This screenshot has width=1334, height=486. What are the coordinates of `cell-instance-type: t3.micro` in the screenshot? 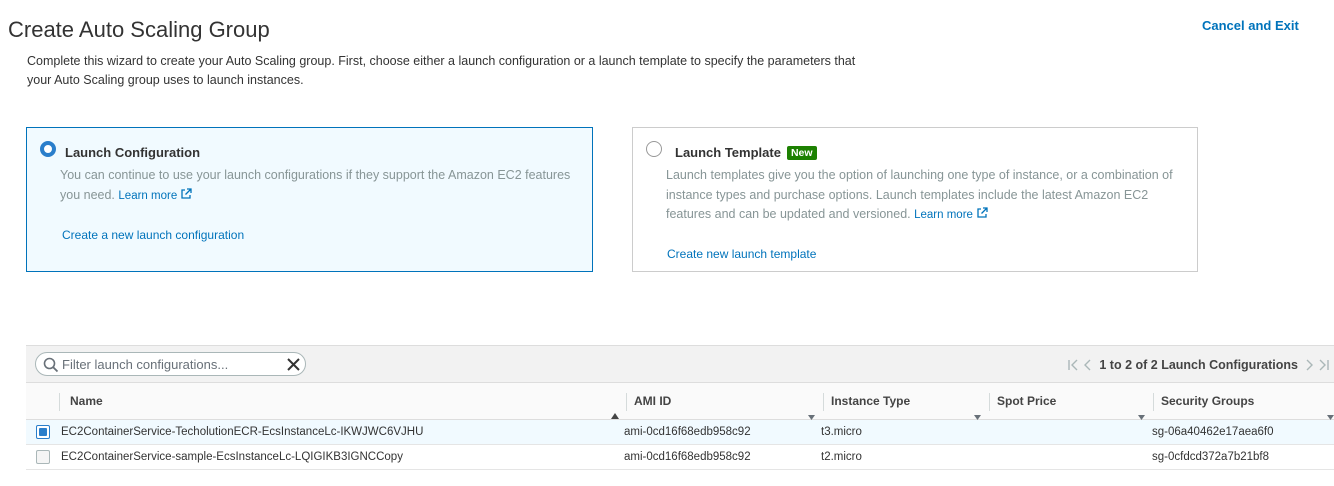 It's located at (841, 432).